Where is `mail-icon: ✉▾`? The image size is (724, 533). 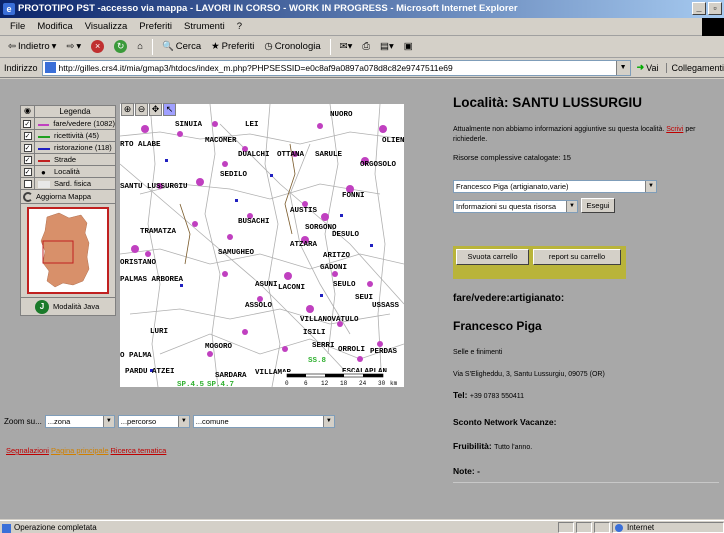
mail-icon: ✉▾ is located at coordinates (346, 46).